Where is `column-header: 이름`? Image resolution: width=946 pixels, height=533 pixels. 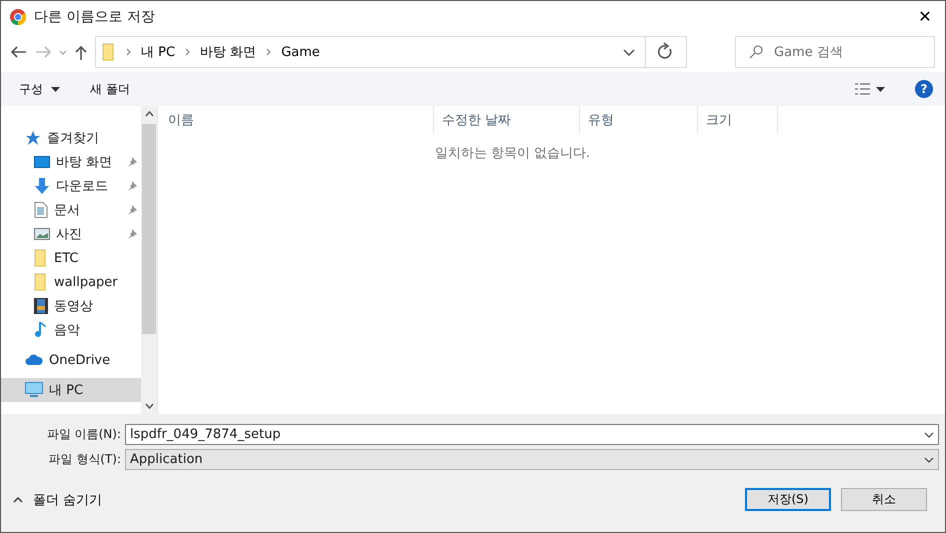
column-header: 이름 is located at coordinates (297, 120).